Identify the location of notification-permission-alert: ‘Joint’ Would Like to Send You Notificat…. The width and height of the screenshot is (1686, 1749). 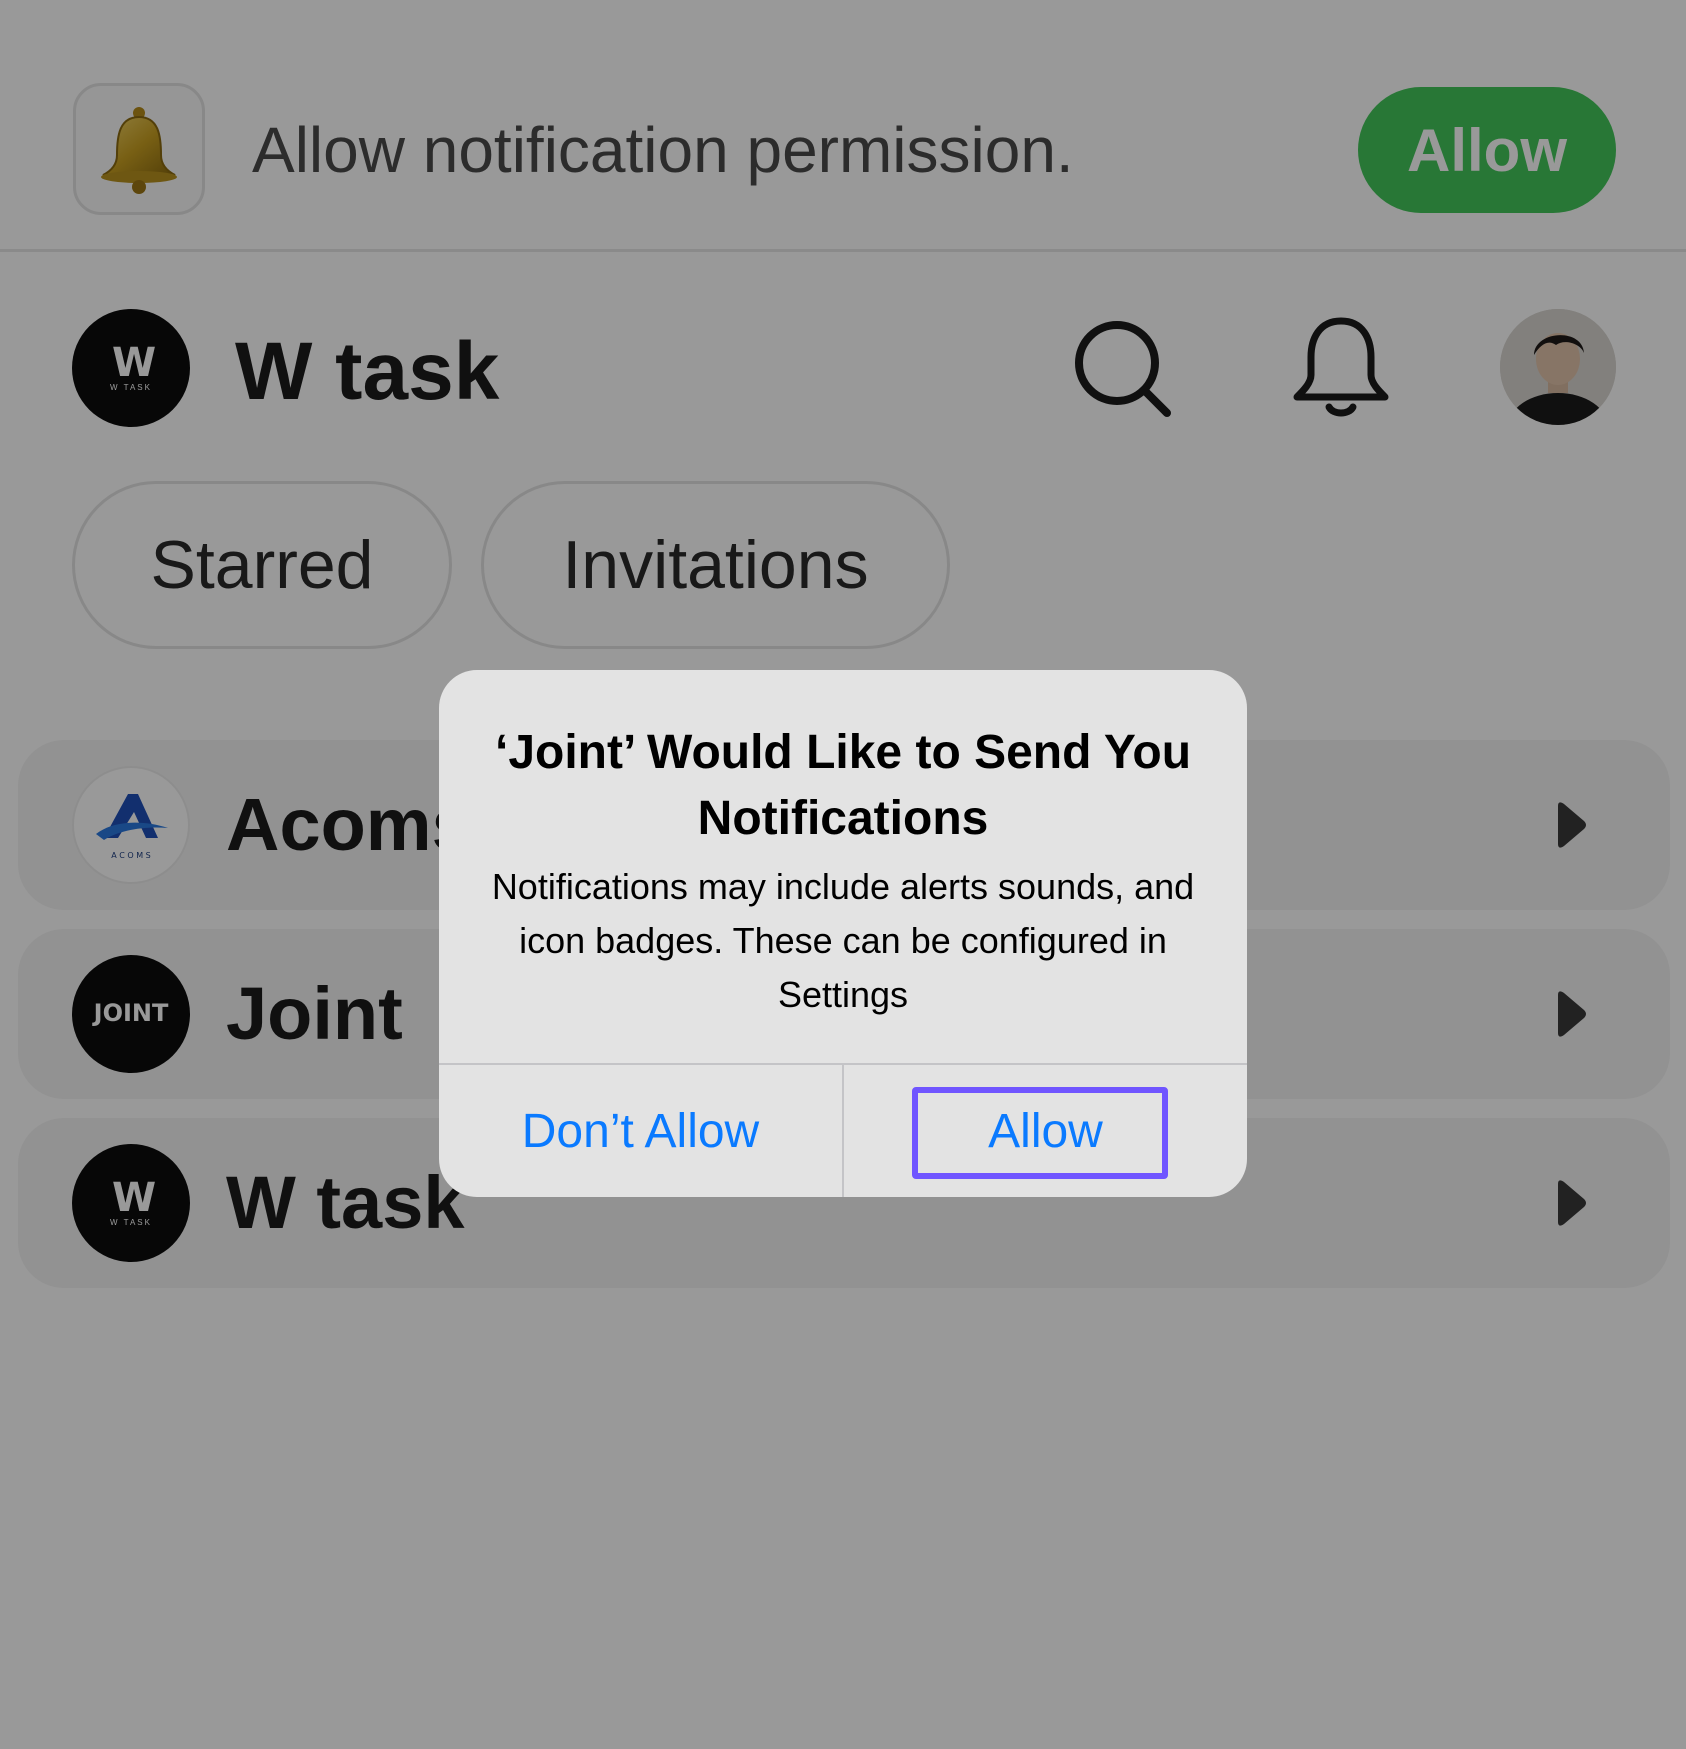
(843, 933).